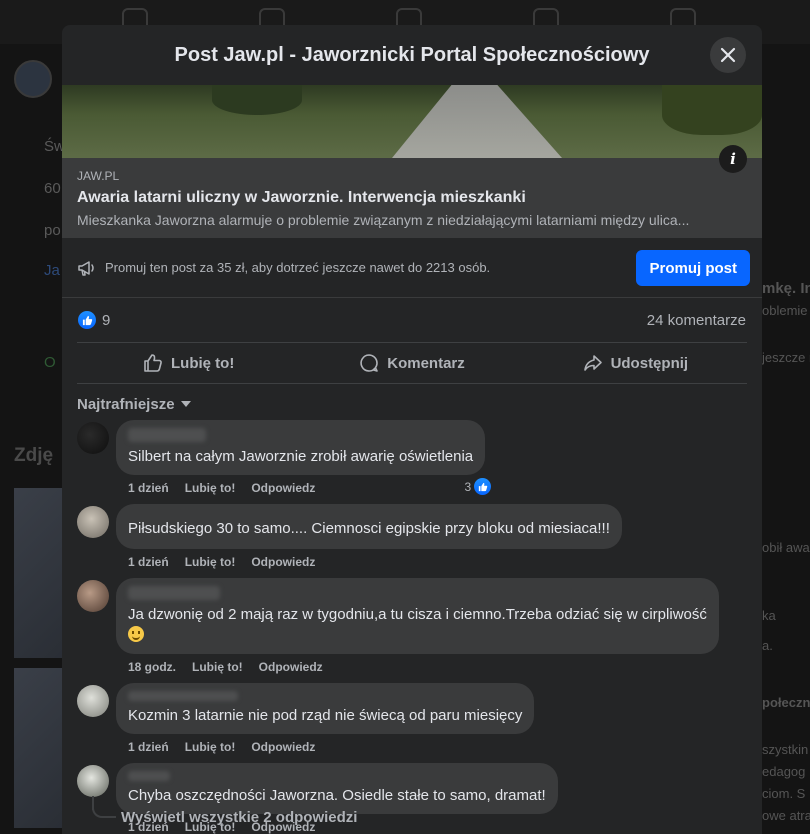 This screenshot has height=834, width=810. What do you see at coordinates (786, 357) in the screenshot?
I see `background-text: jeszcze n` at bounding box center [786, 357].